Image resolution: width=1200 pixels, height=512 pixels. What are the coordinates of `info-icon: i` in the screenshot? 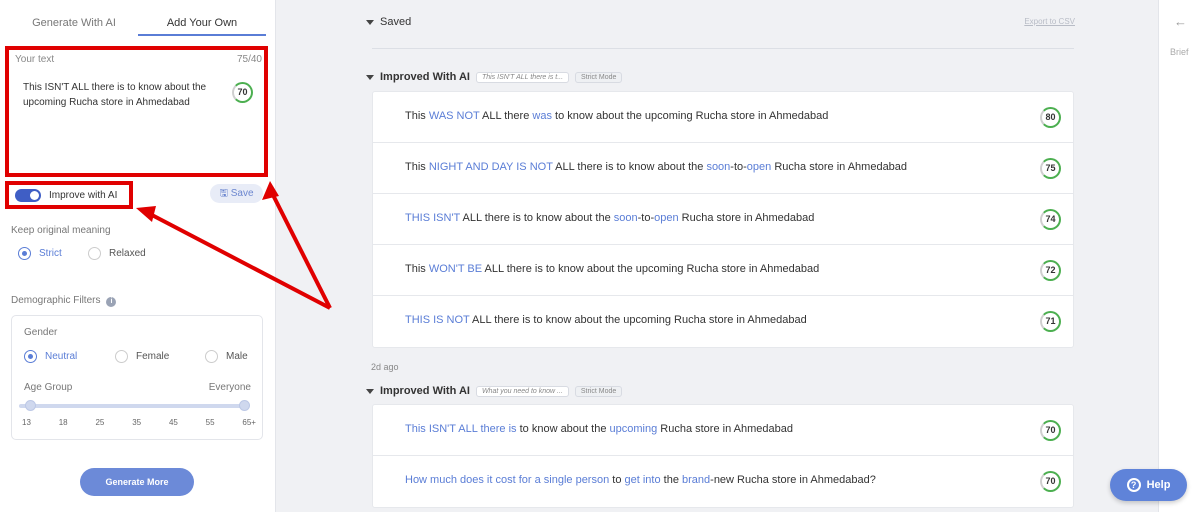 It's located at (111, 302).